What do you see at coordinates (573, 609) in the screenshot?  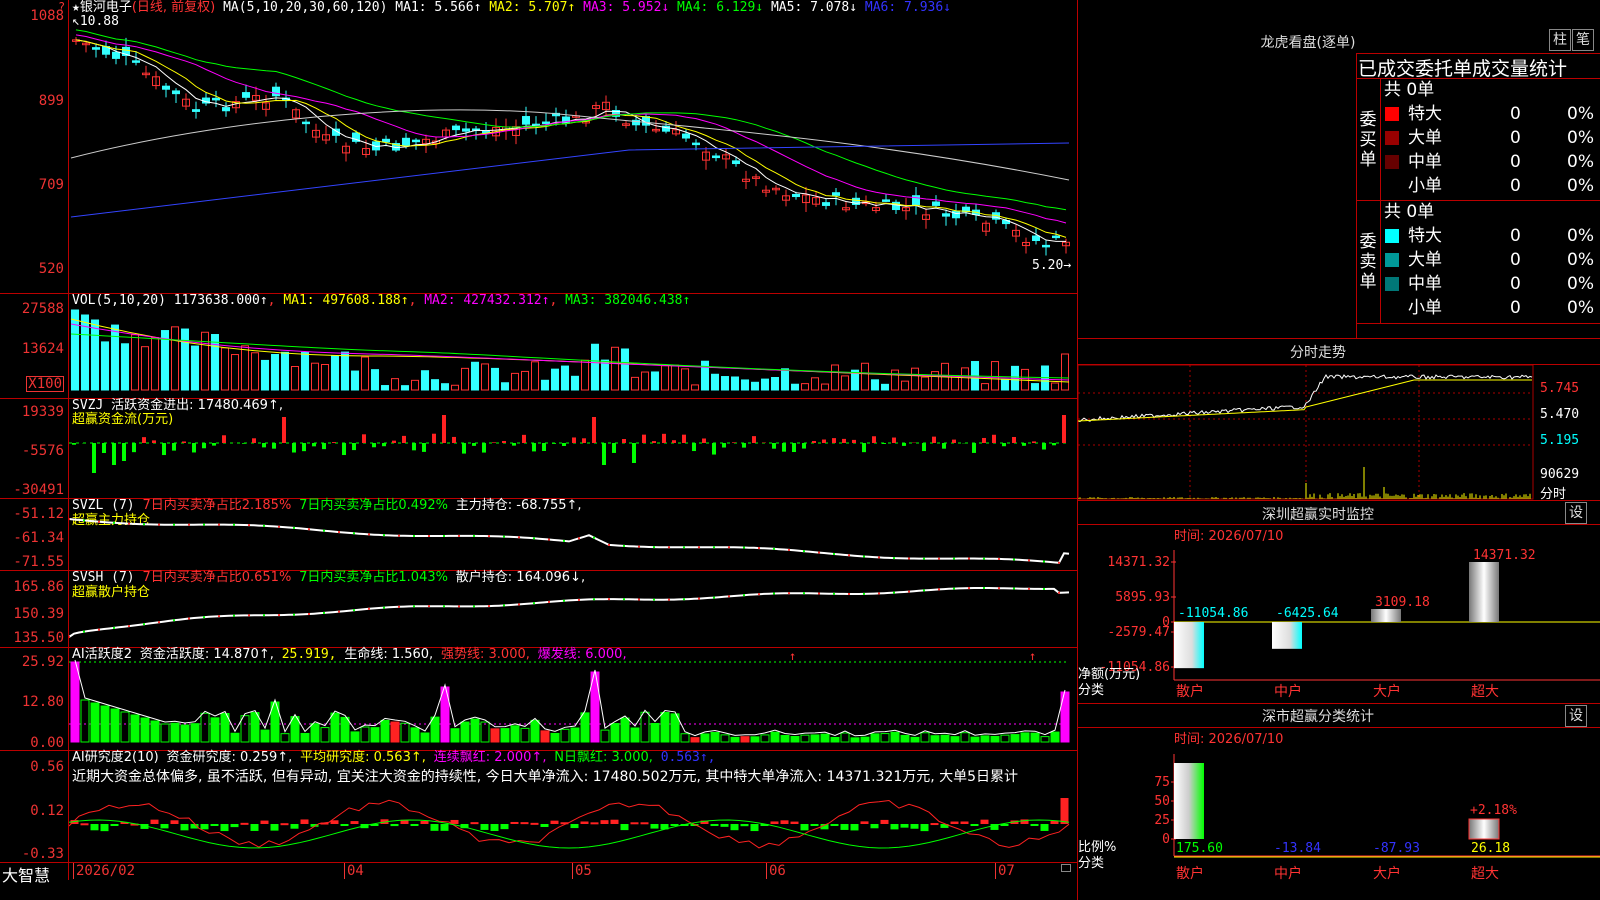 I see `svsh-chart` at bounding box center [573, 609].